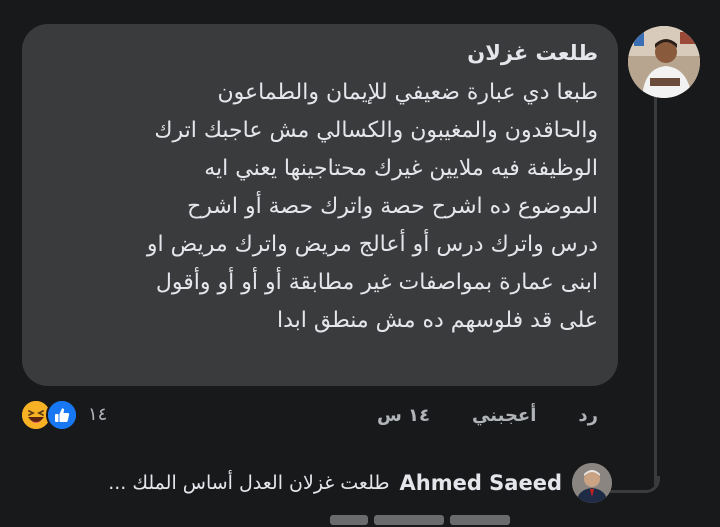 Image resolution: width=720 pixels, height=527 pixels. What do you see at coordinates (437, 320) in the screenshot?
I see `comment-line: على قد فلوسهم ده مش منطق ابدا` at bounding box center [437, 320].